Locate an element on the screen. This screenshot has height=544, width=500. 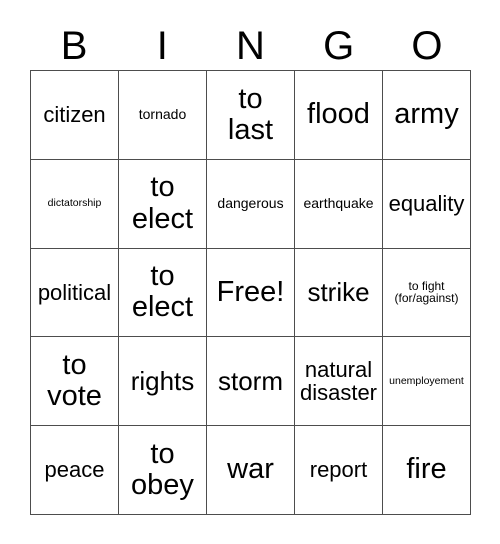
bingo-cell: army is located at coordinates (427, 115).